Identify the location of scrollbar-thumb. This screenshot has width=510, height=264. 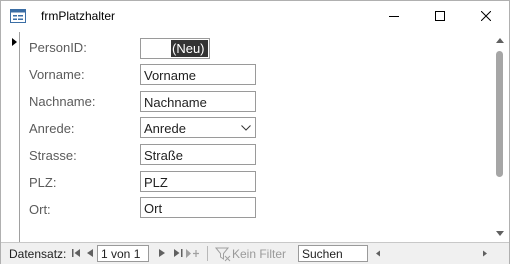
(499, 114).